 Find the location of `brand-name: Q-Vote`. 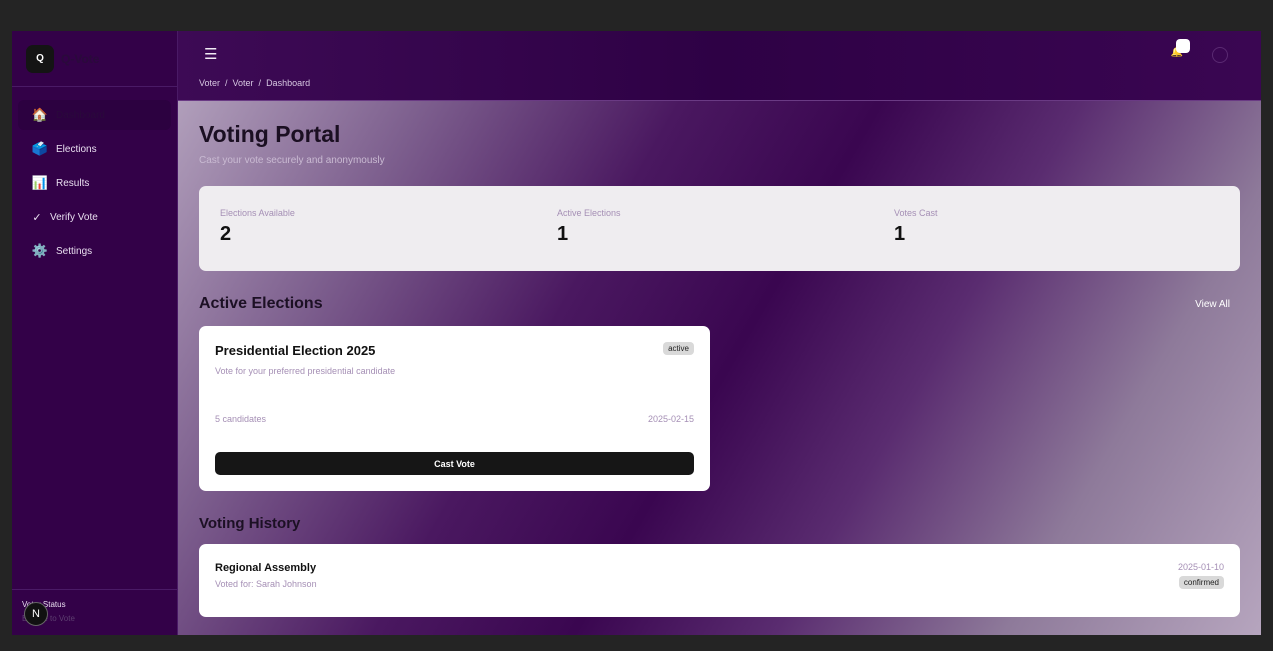

brand-name: Q-Vote is located at coordinates (80, 58).